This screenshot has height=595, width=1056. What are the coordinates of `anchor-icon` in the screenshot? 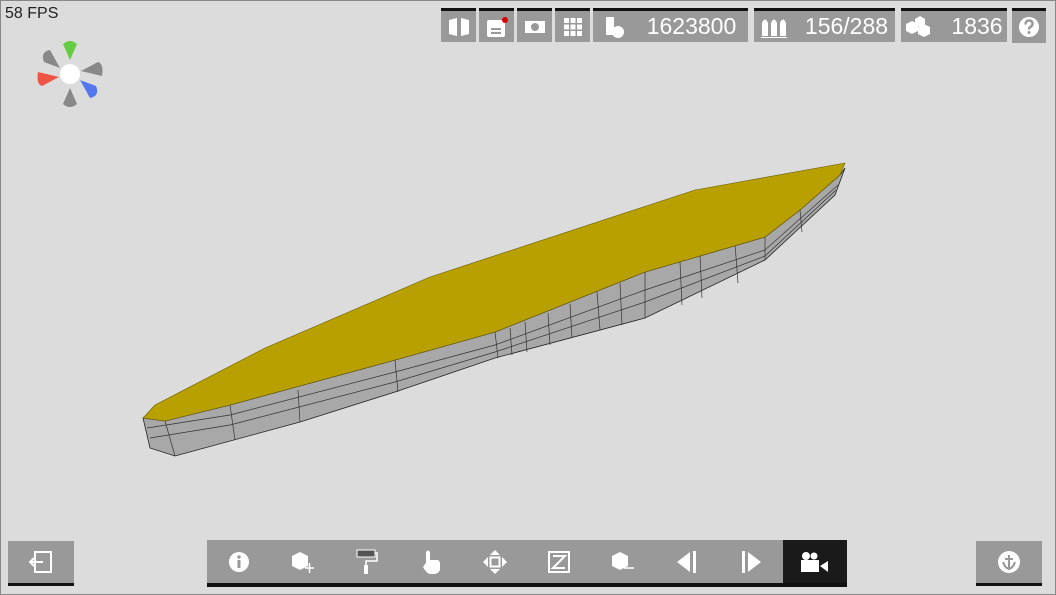 It's located at (1009, 562).